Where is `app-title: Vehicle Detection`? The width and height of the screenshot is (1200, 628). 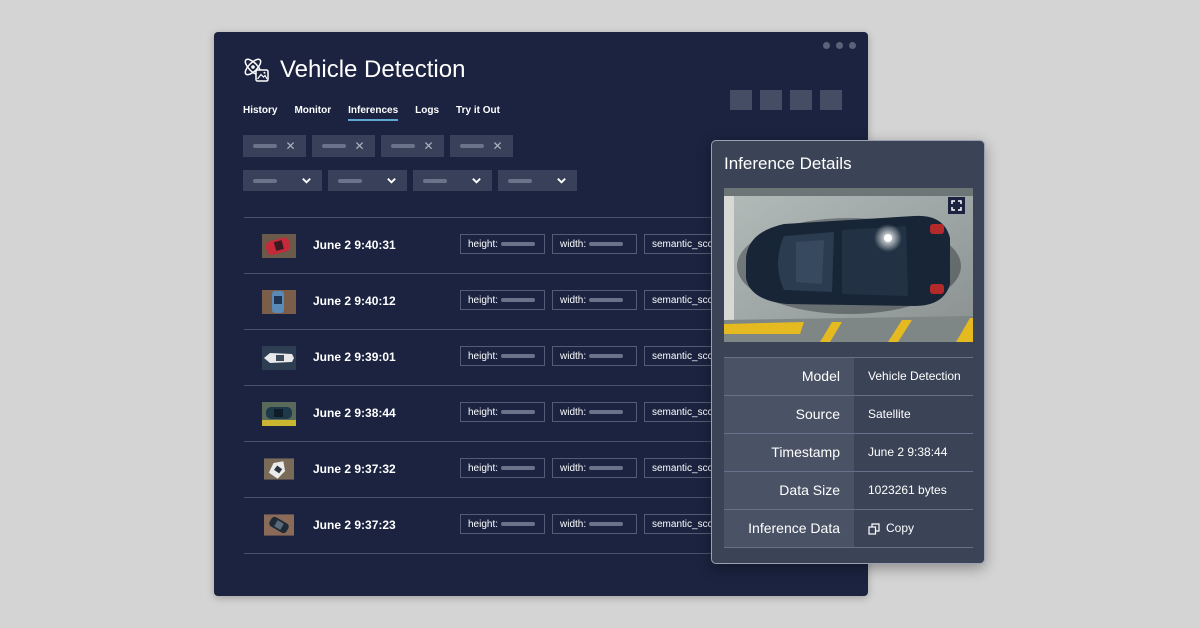 app-title: Vehicle Detection is located at coordinates (373, 69).